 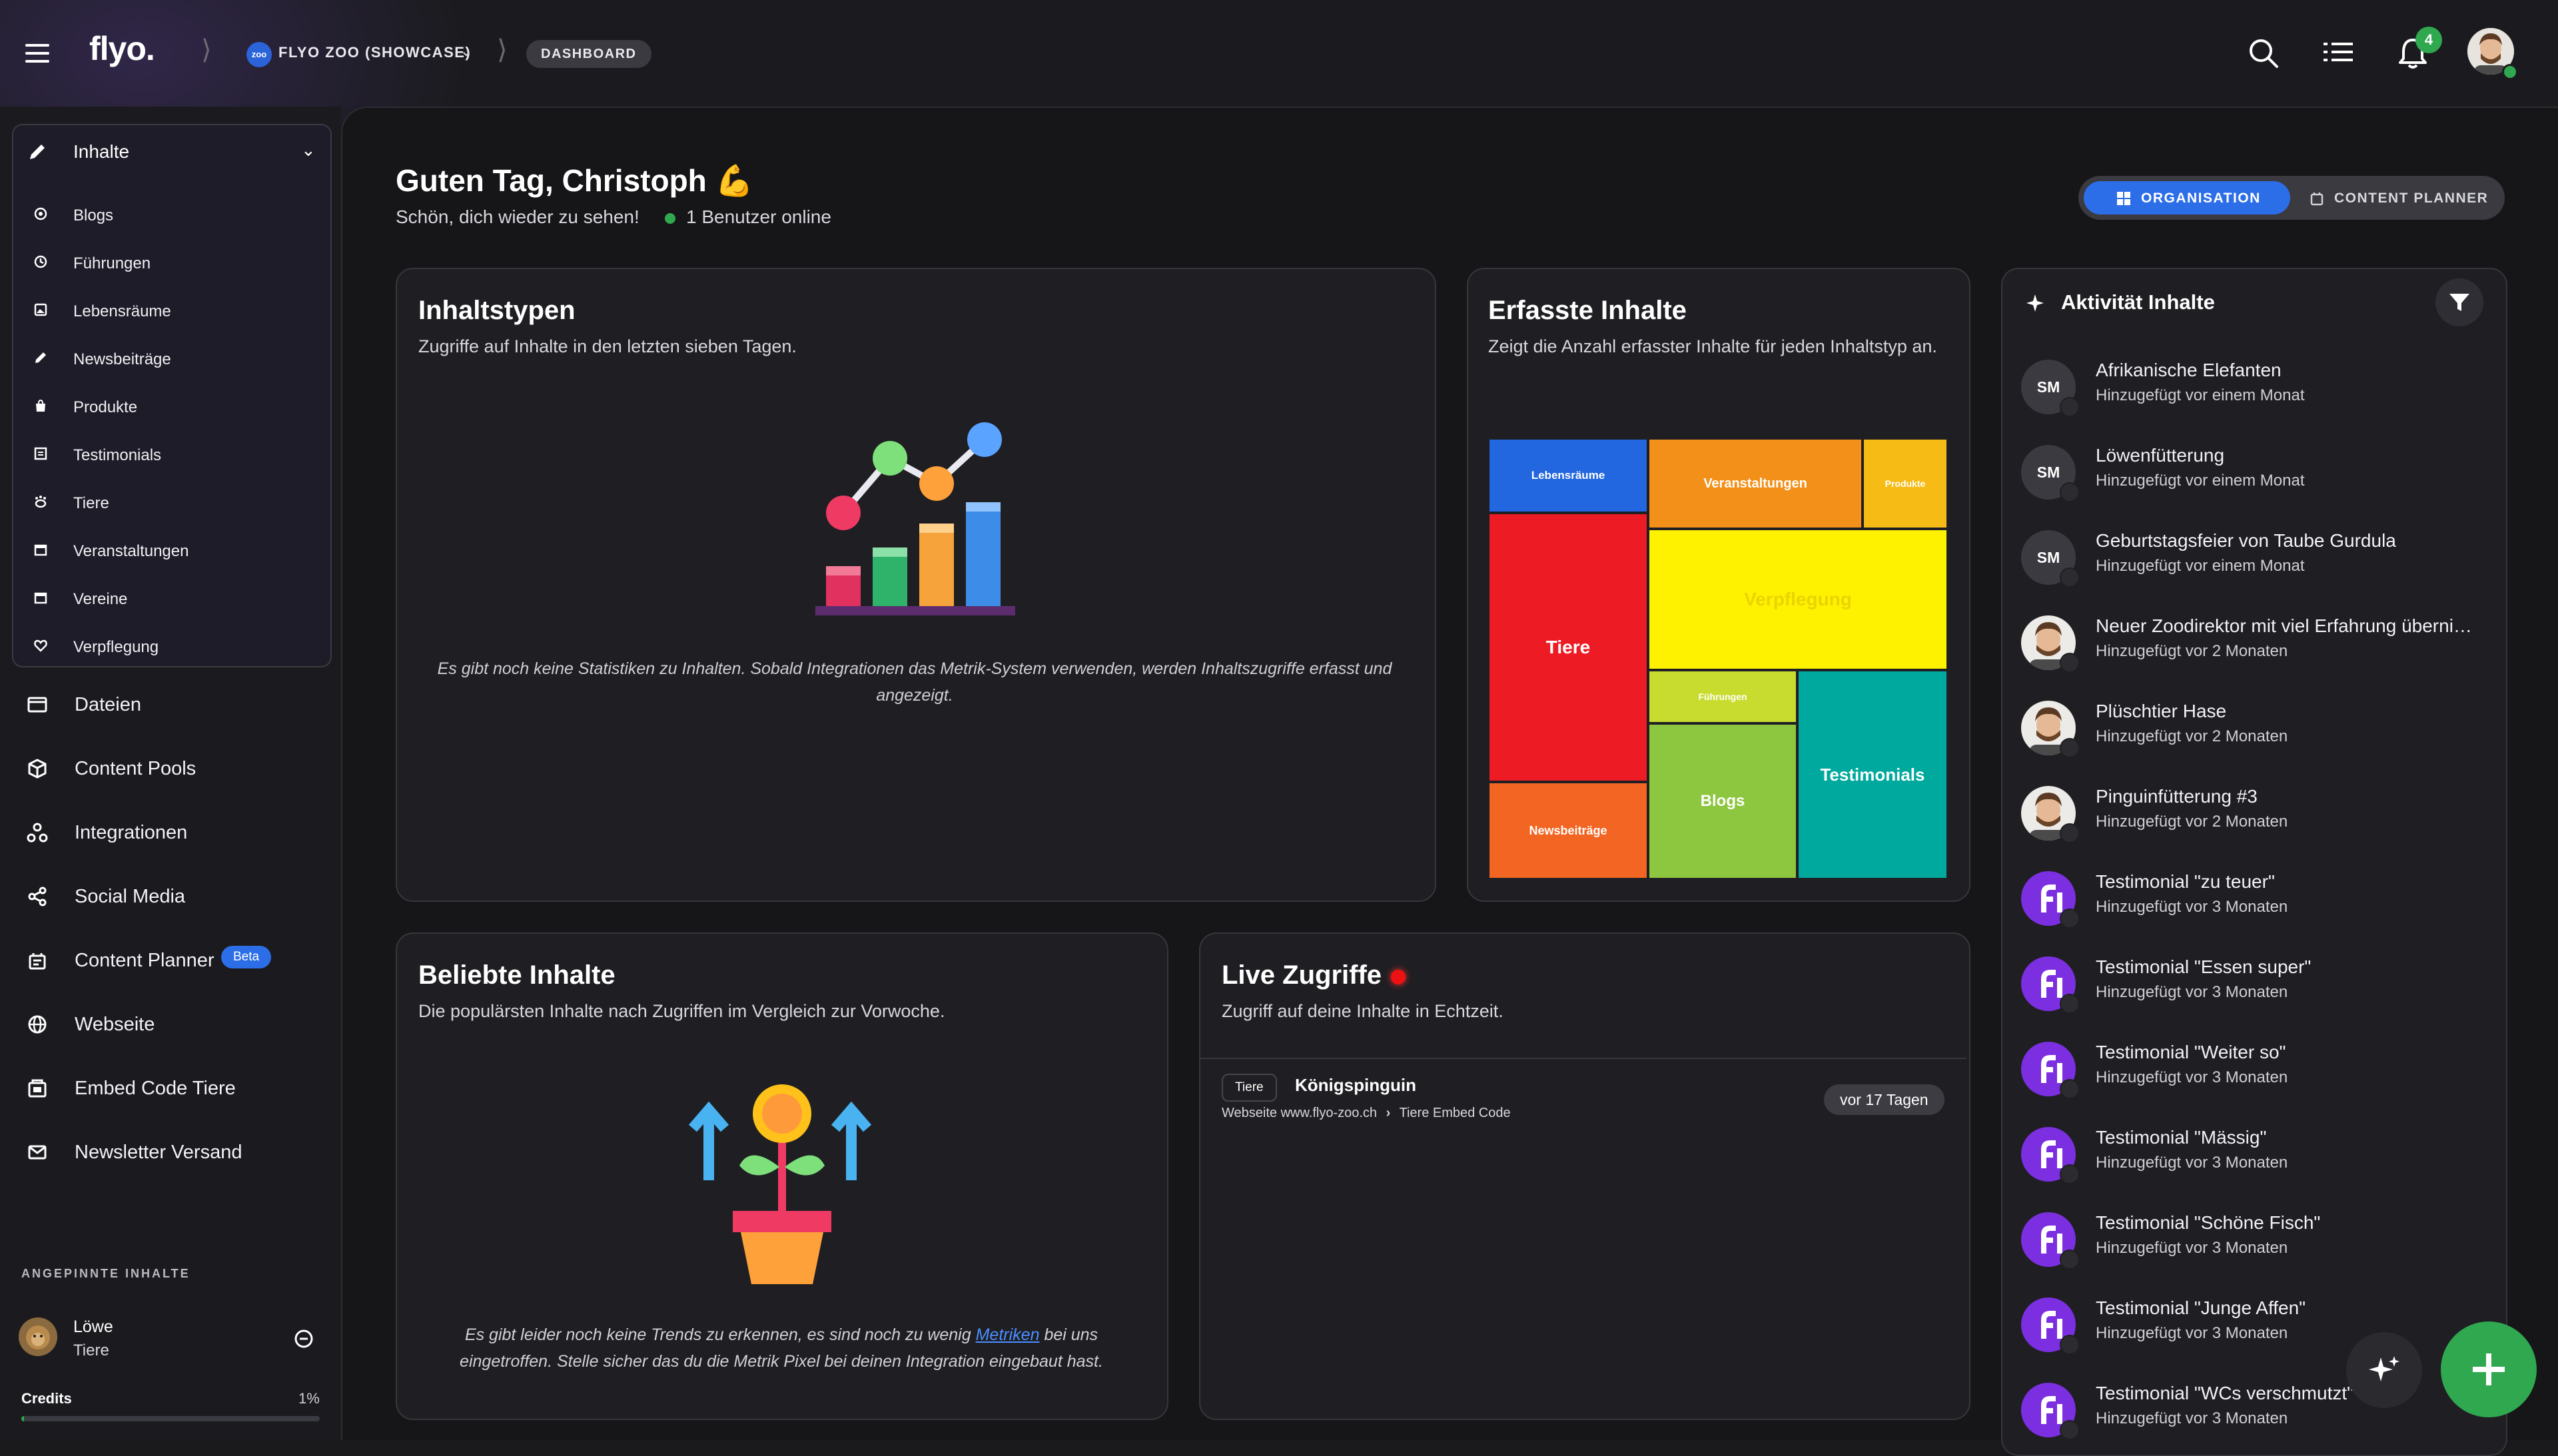 I want to click on activity-title: Geburtstagsfeier von Taube Gurdula, so click(x=2246, y=540).